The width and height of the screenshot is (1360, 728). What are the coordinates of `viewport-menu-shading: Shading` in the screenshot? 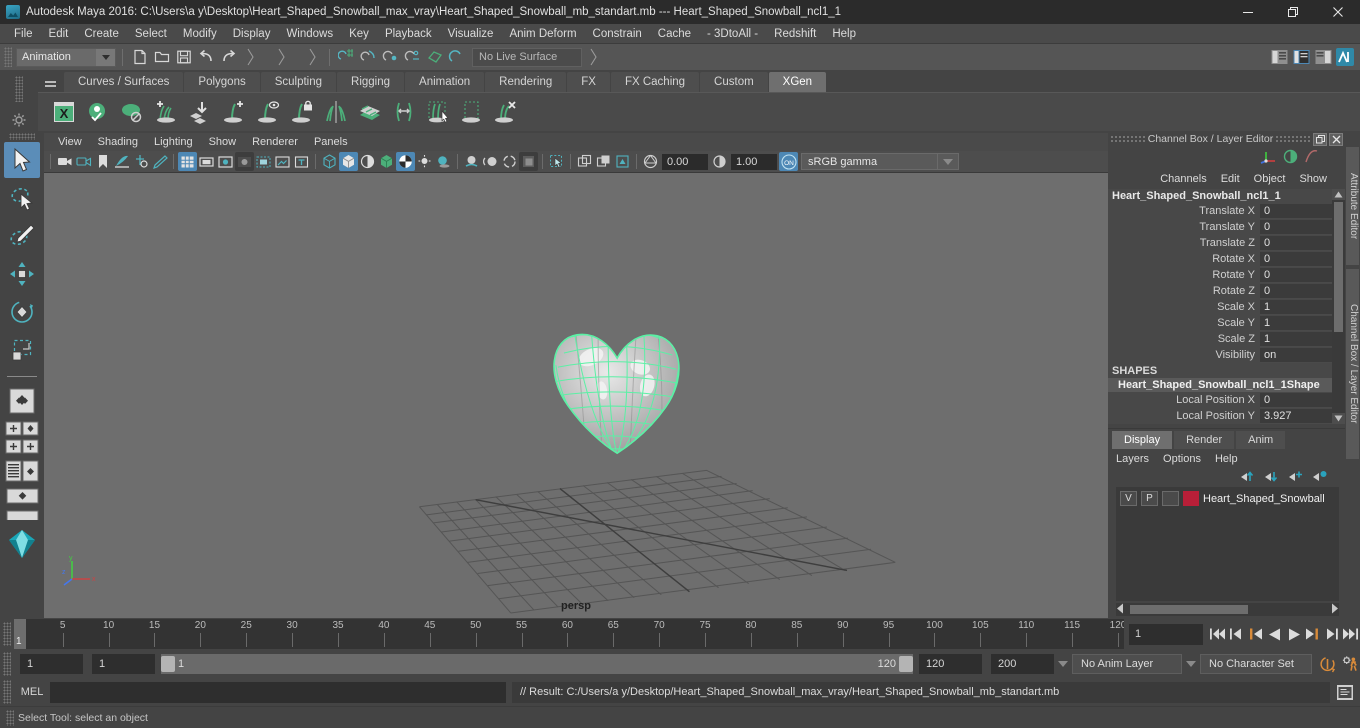 It's located at (118, 142).